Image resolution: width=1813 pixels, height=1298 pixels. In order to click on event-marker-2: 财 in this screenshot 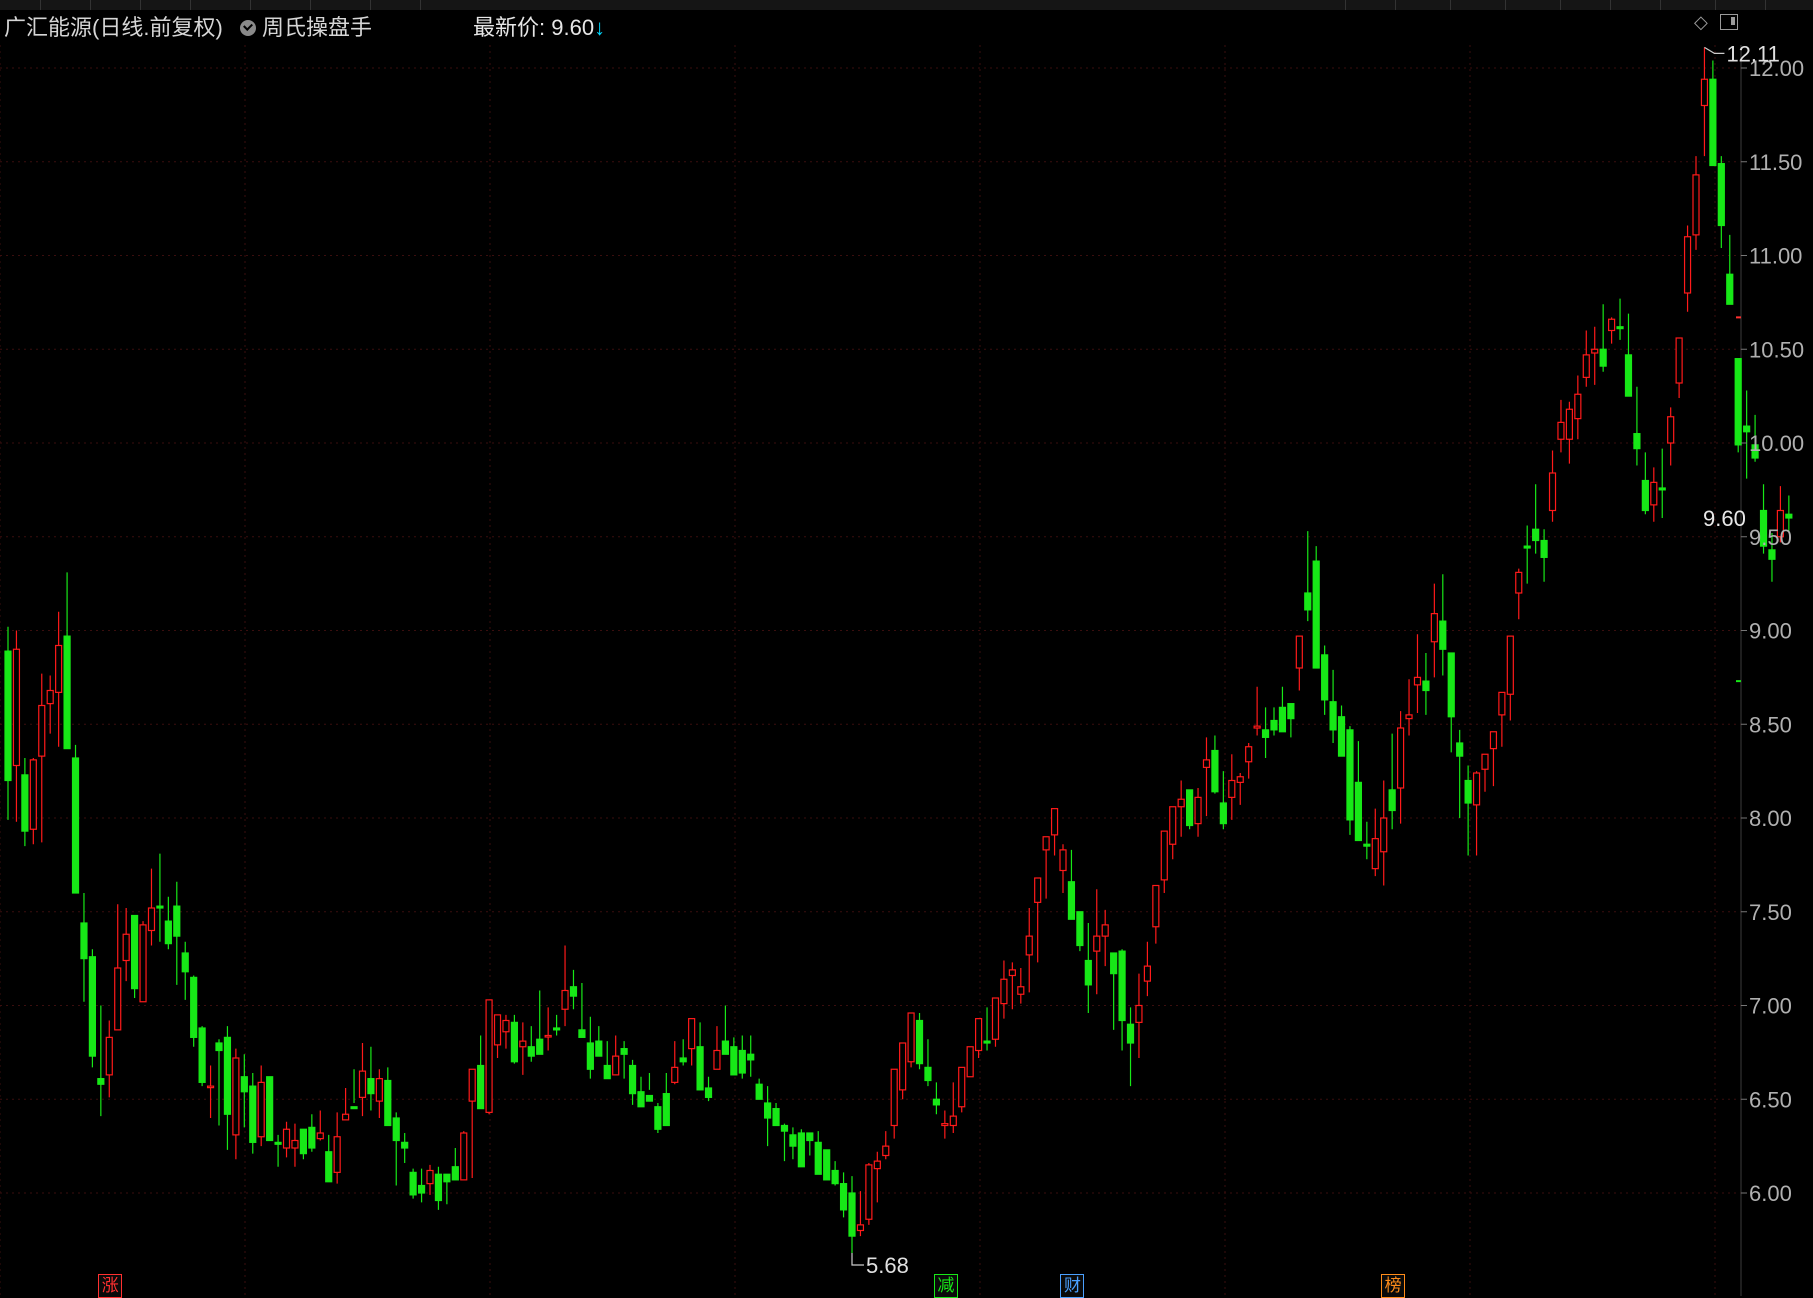, I will do `click(1072, 1286)`.